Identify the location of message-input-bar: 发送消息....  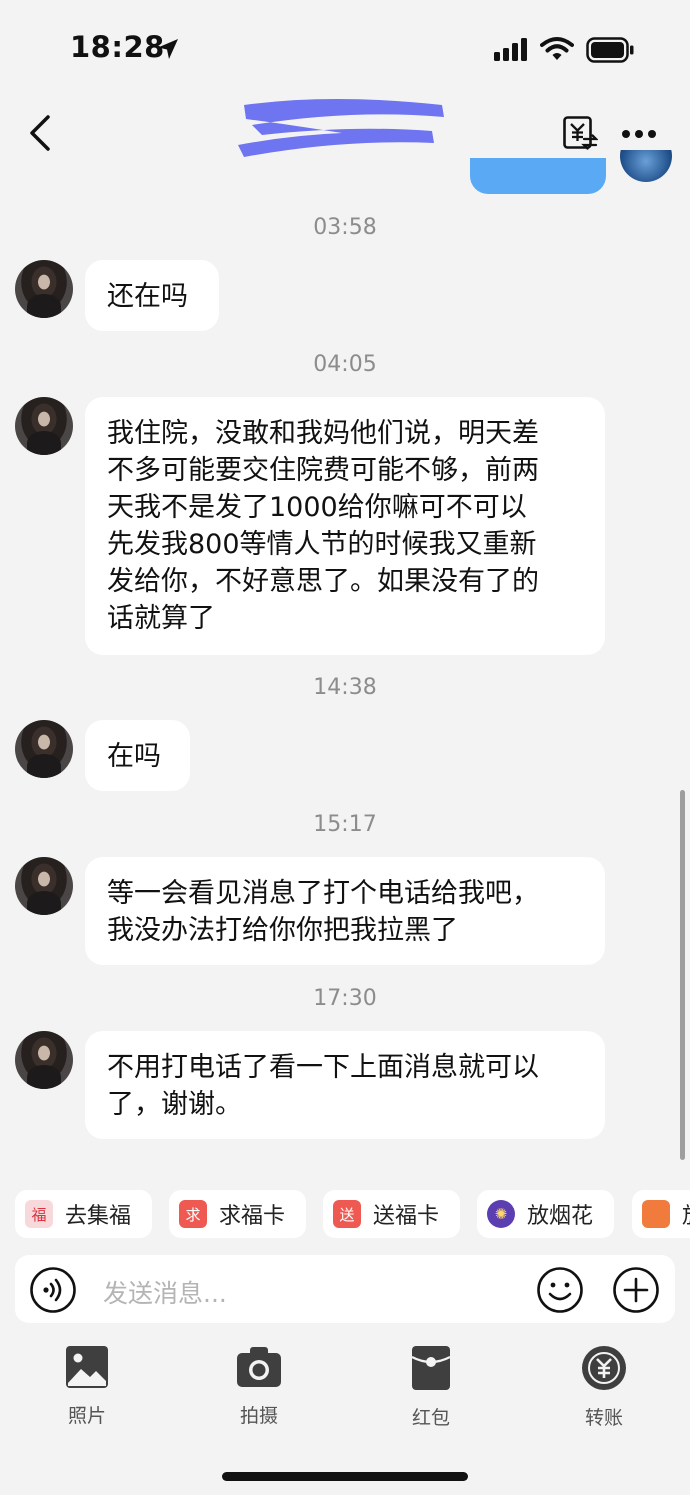
(345, 1289).